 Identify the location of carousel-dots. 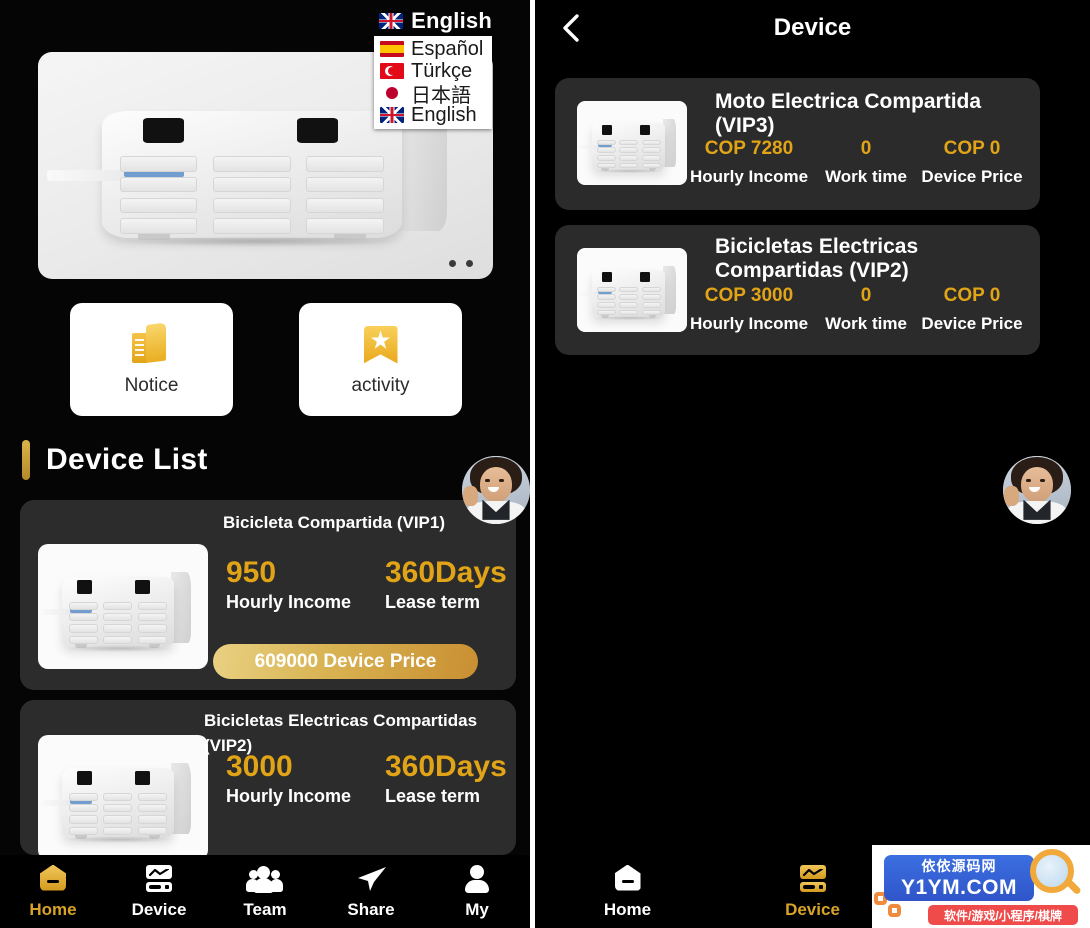
(461, 263).